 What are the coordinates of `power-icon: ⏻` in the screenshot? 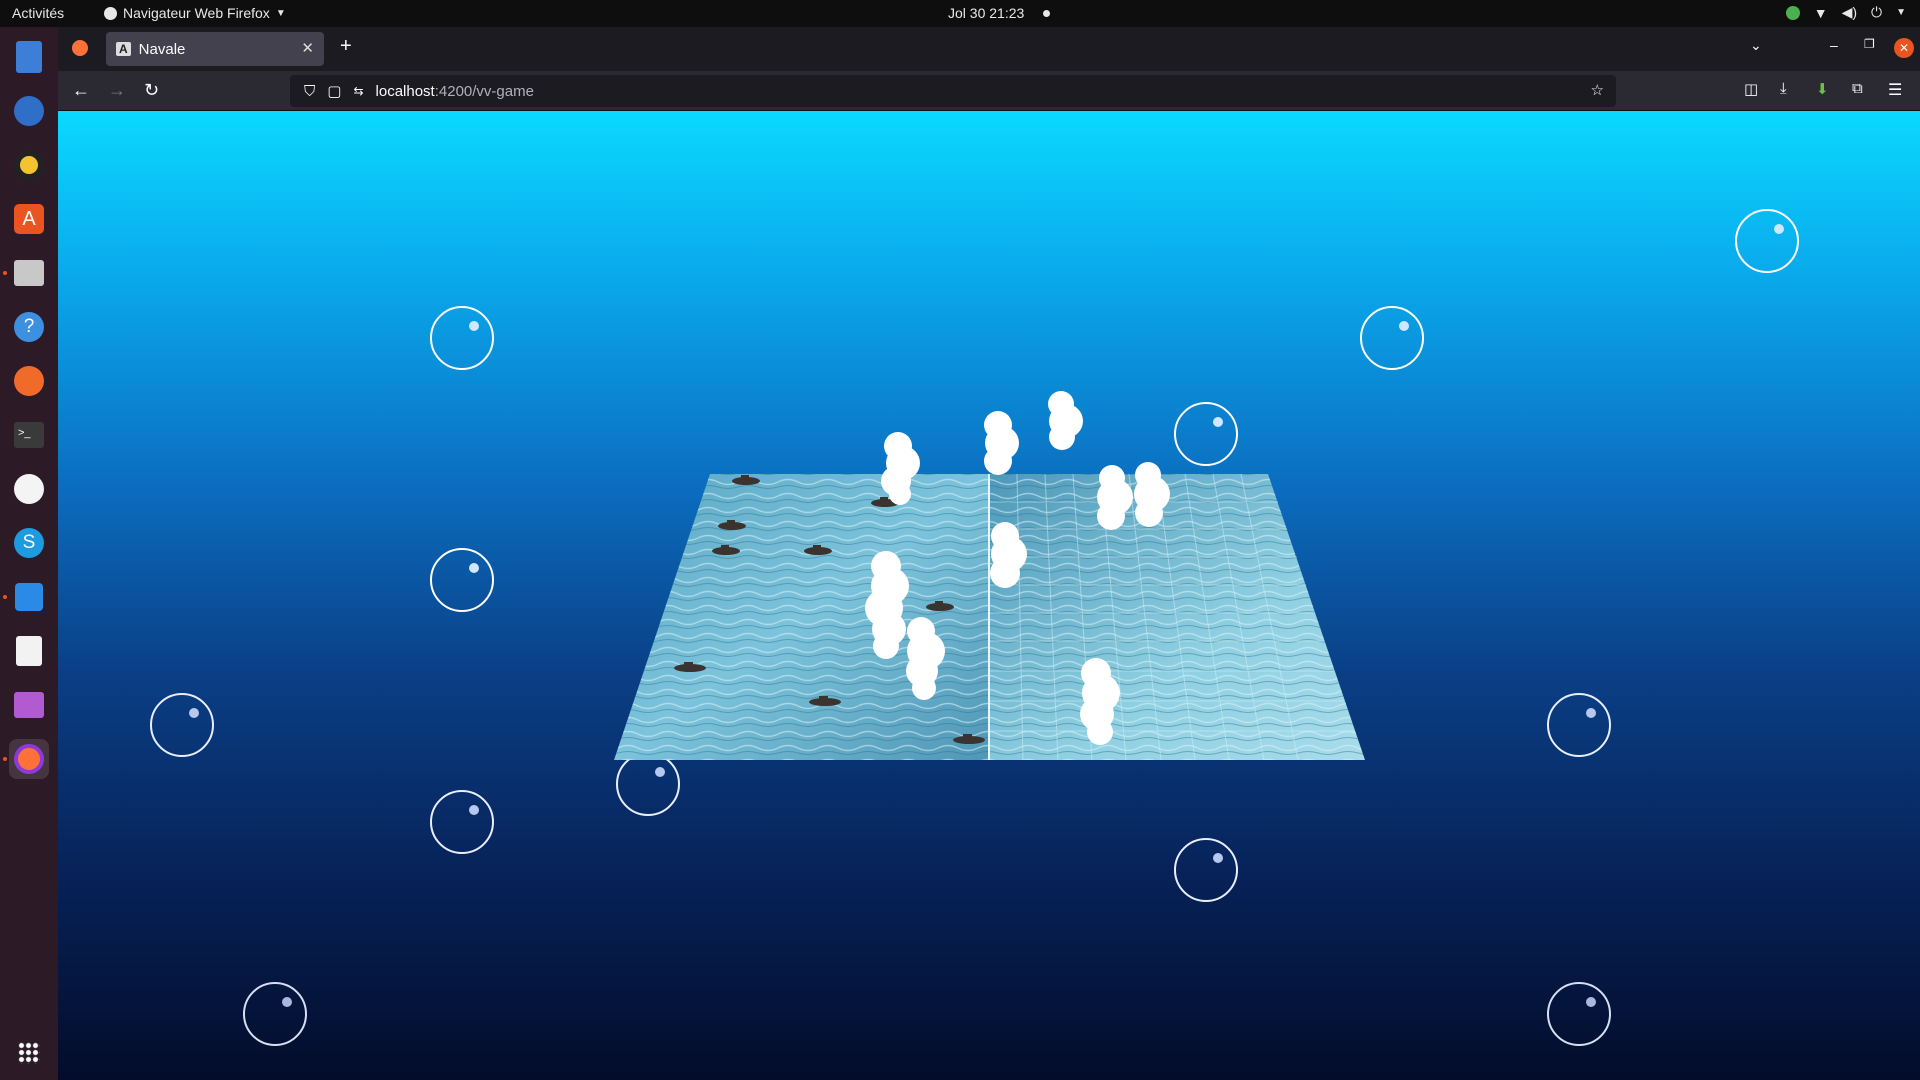 It's located at (1876, 12).